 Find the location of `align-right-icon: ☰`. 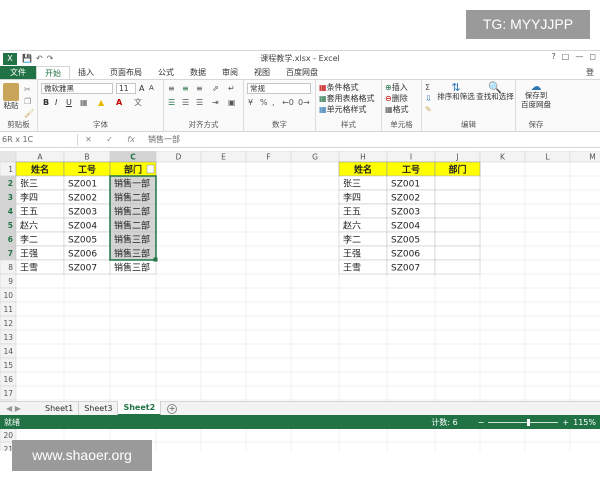

align-right-icon: ☰ is located at coordinates (199, 102).